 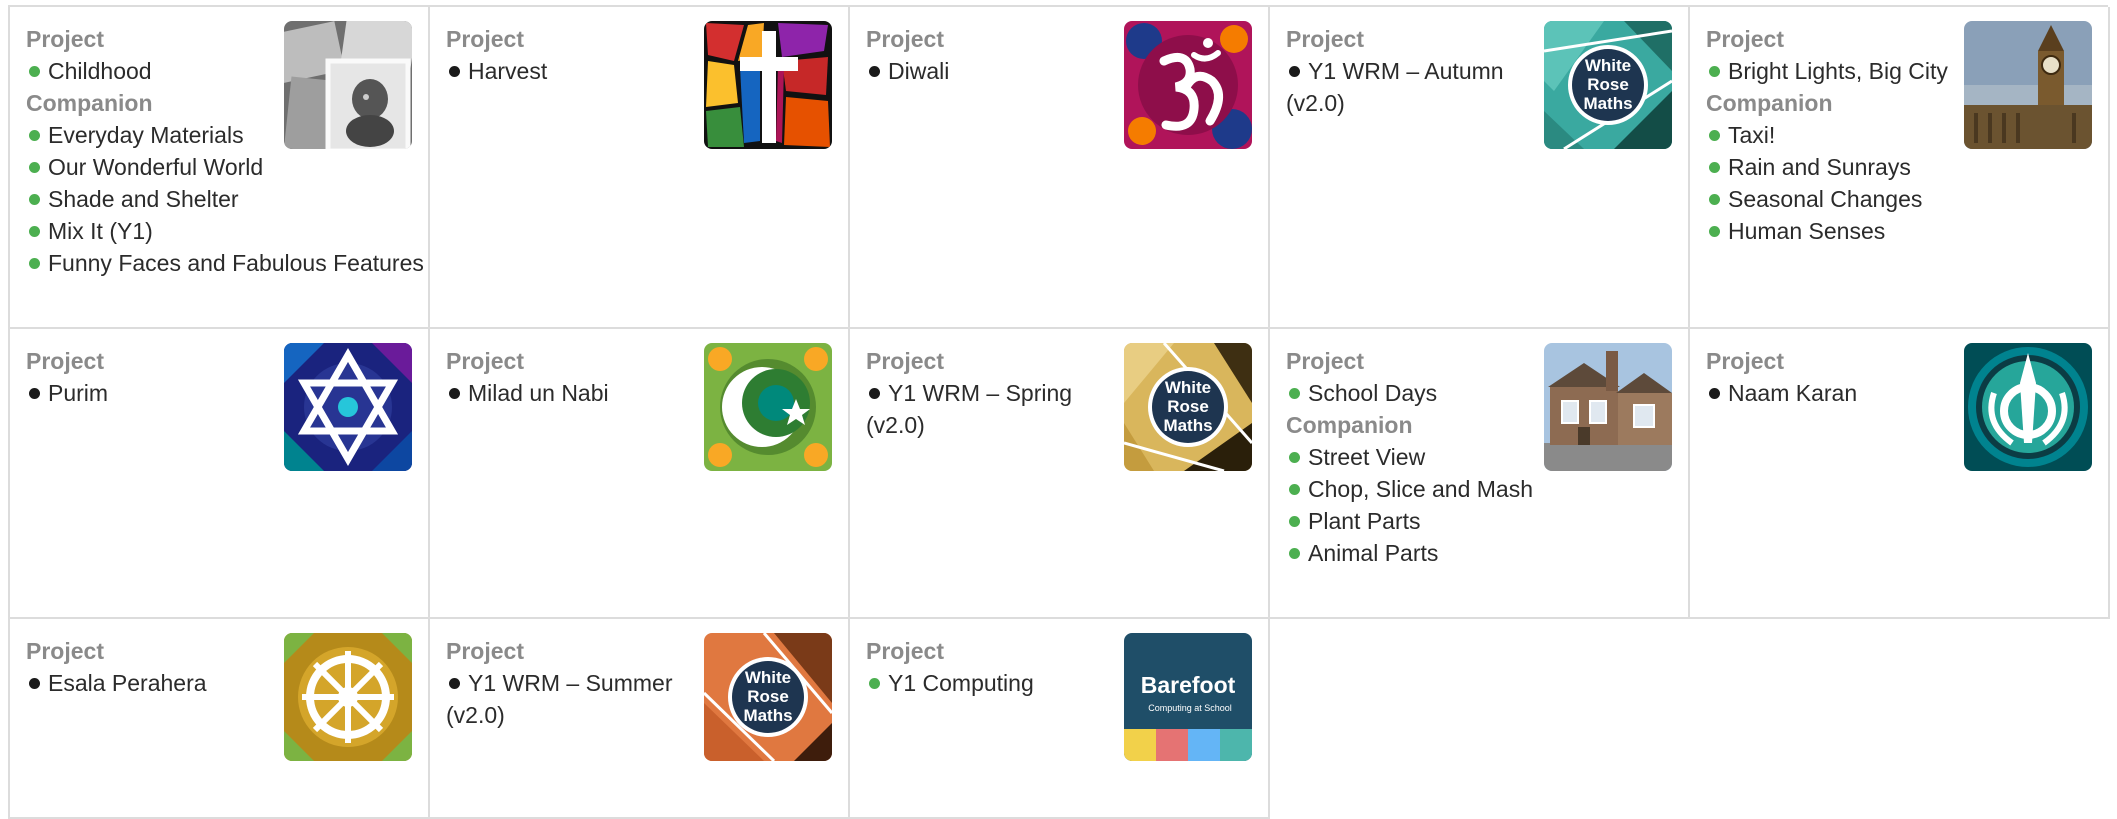 I want to click on project-card-diwali: Project Diwali, so click(x=1060, y=168).